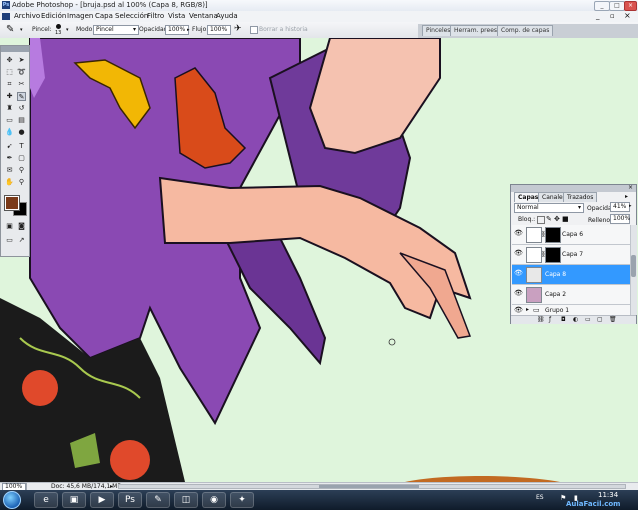 The height and width of the screenshot is (510, 638). What do you see at coordinates (630, 188) in the screenshot?
I see `panel-close-icon: ×` at bounding box center [630, 188].